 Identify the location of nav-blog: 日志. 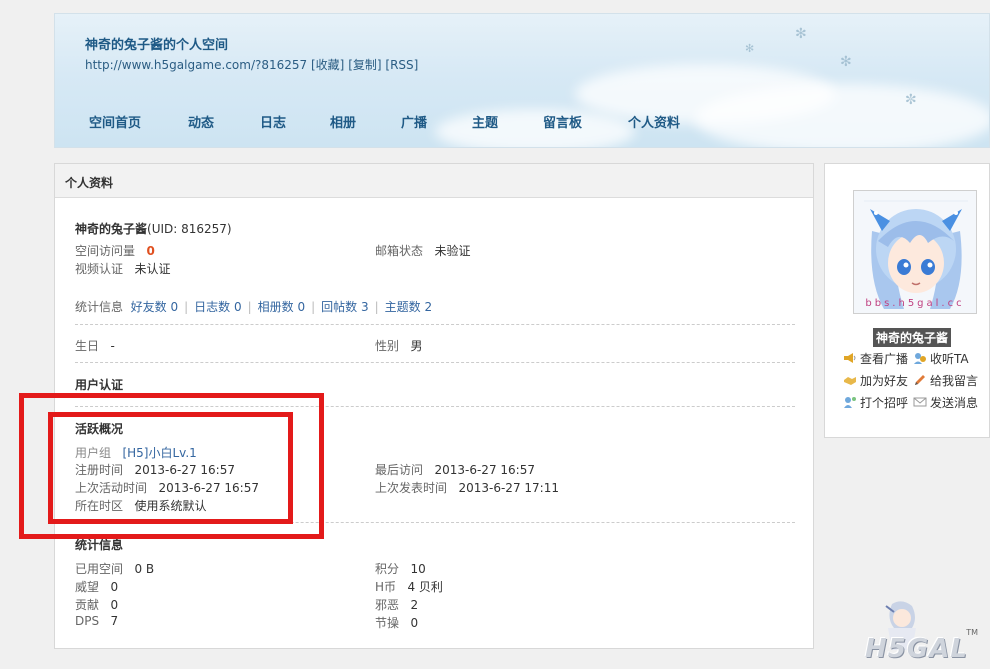
(273, 121).